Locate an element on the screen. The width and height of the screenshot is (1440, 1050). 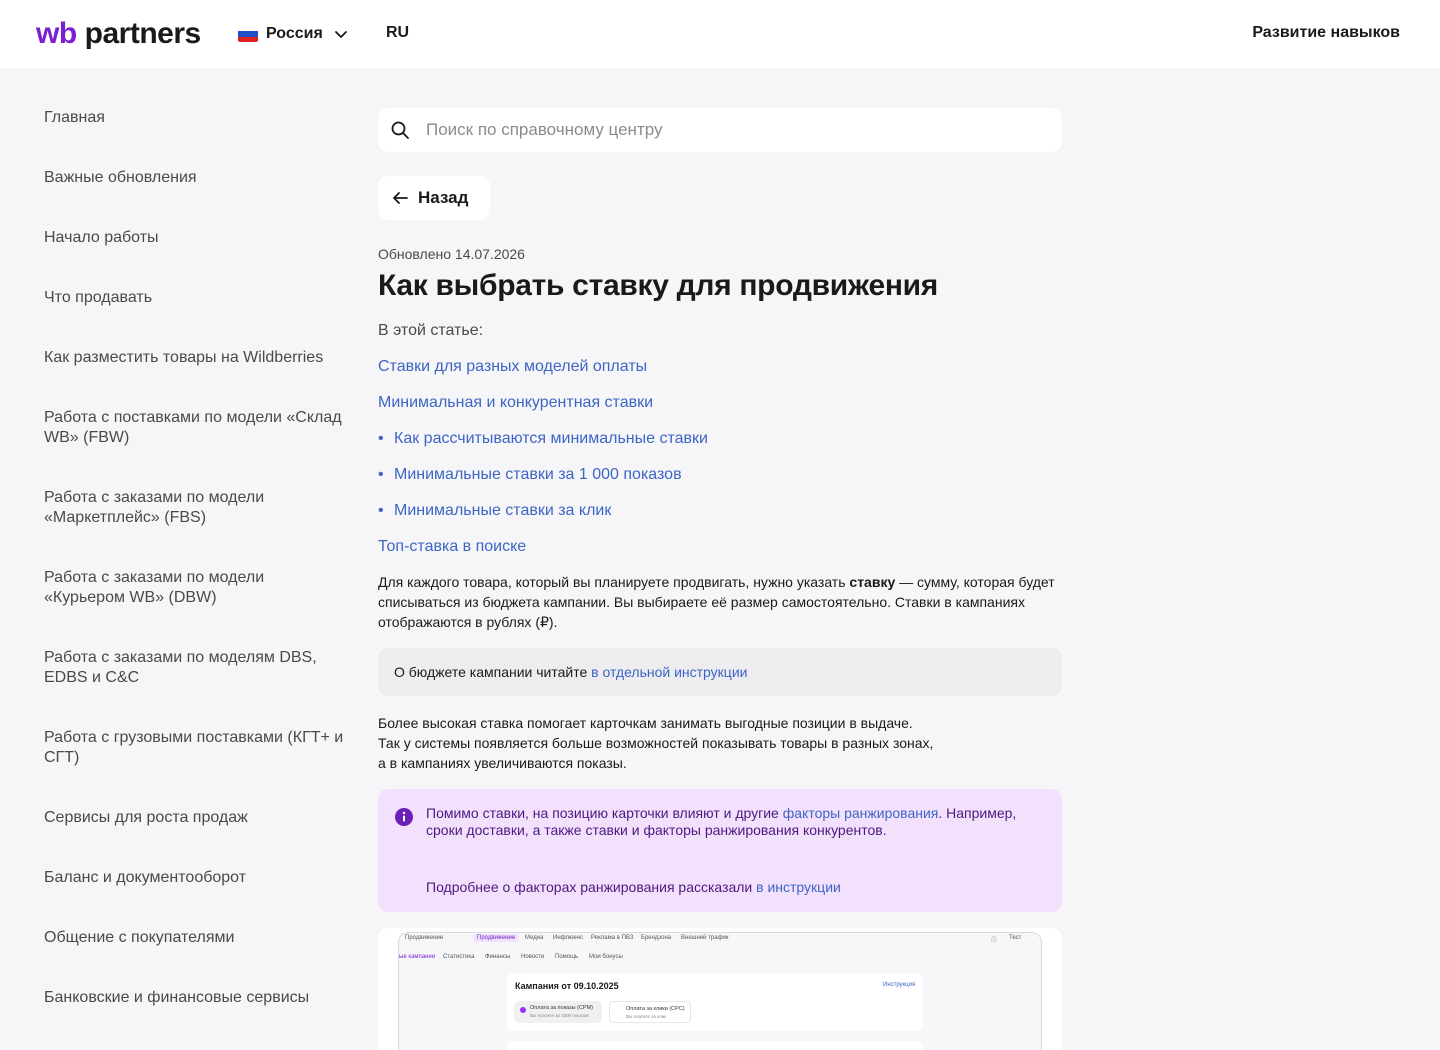
budget-instruction-link: в отдельной инструкции is located at coordinates (669, 672).